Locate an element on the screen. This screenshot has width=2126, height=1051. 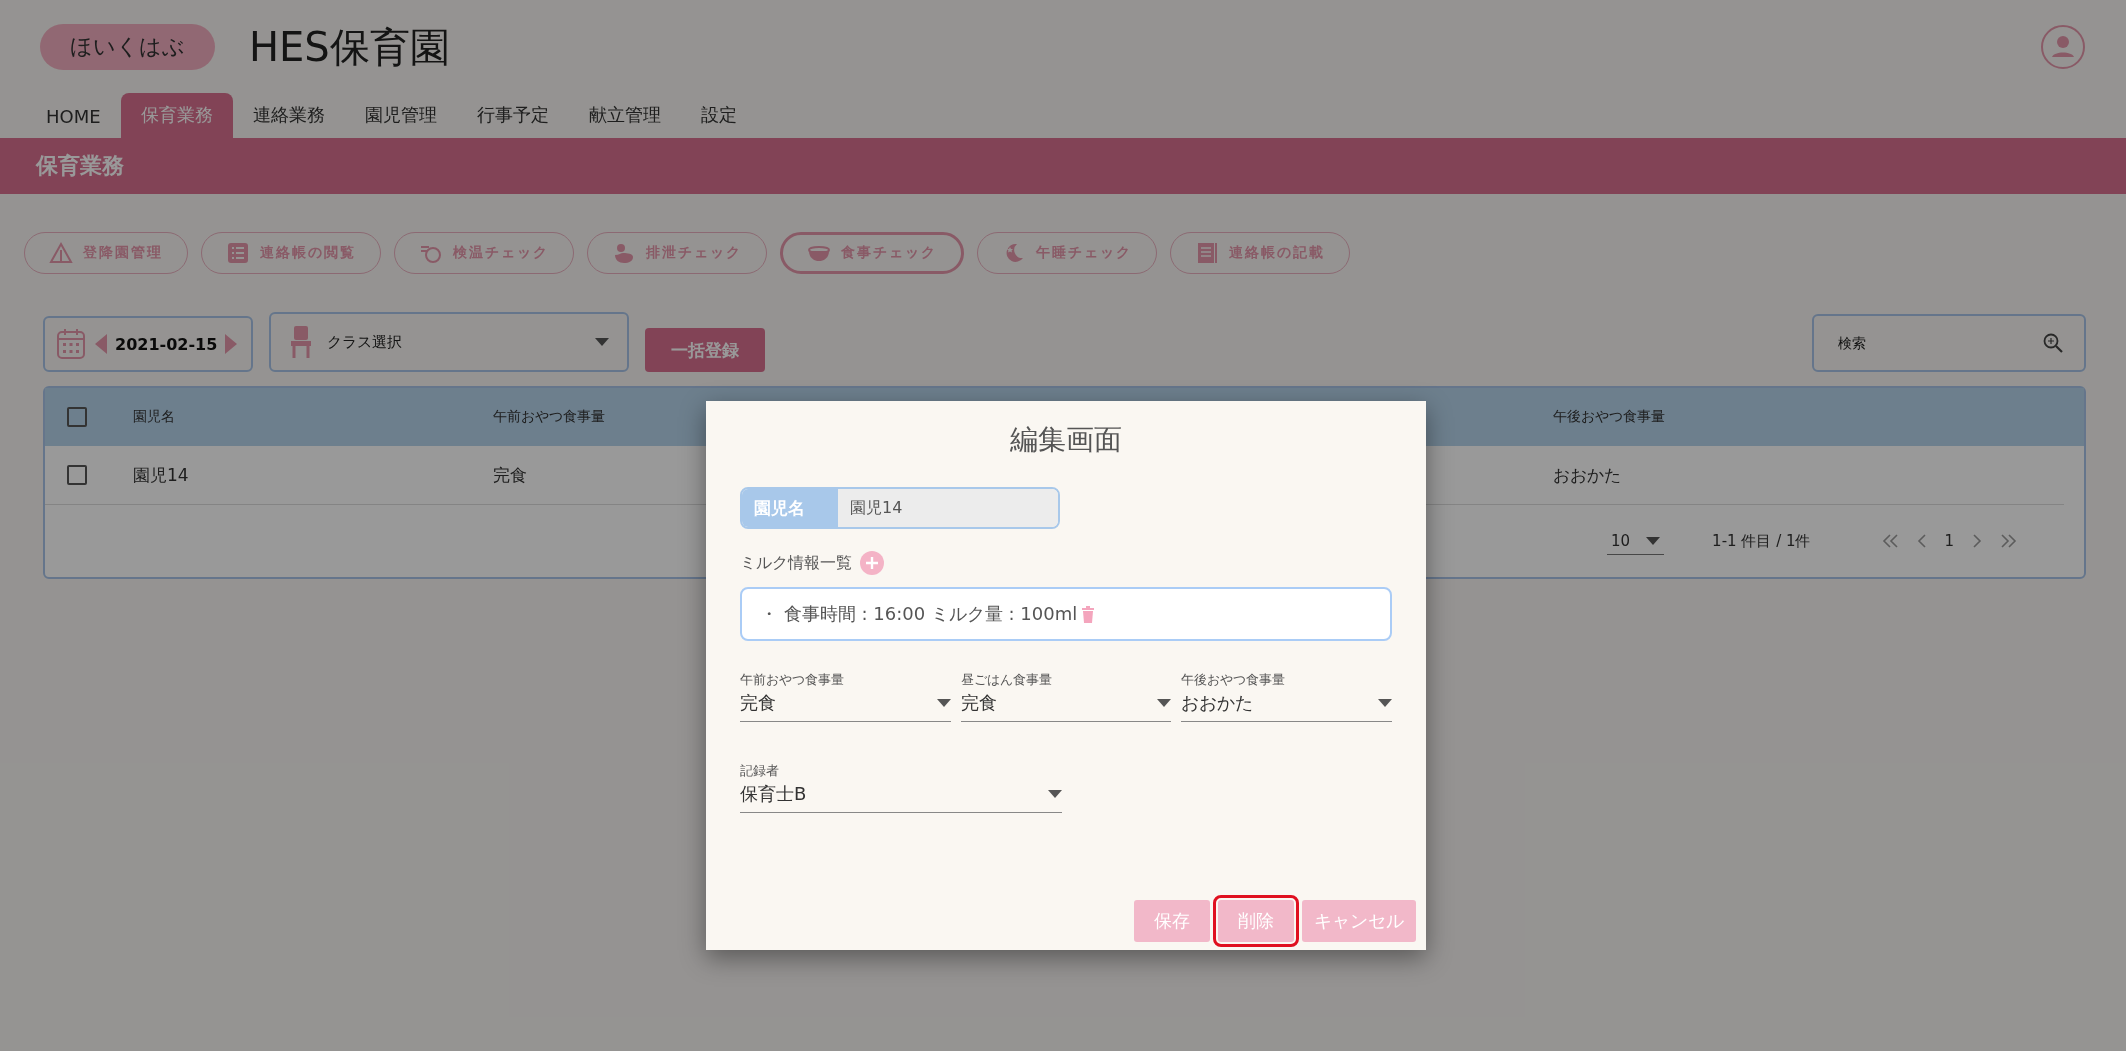
milk-entry: ・ 食事時間 : 16:00 ミルク量 : 100ml is located at coordinates (919, 614).